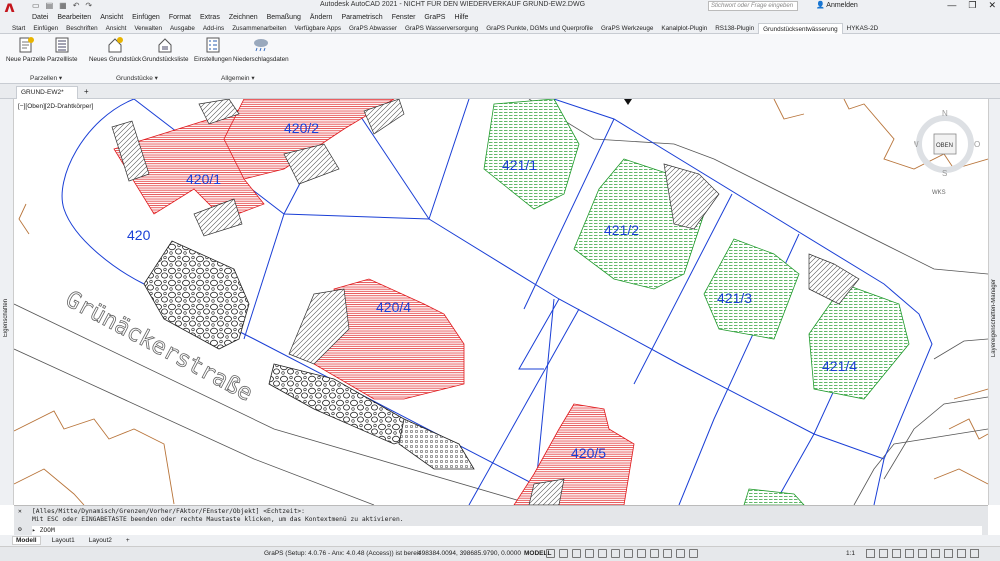 The height and width of the screenshot is (561, 1000). I want to click on search-input: Stichwort oder Frage eingeben, so click(753, 6).